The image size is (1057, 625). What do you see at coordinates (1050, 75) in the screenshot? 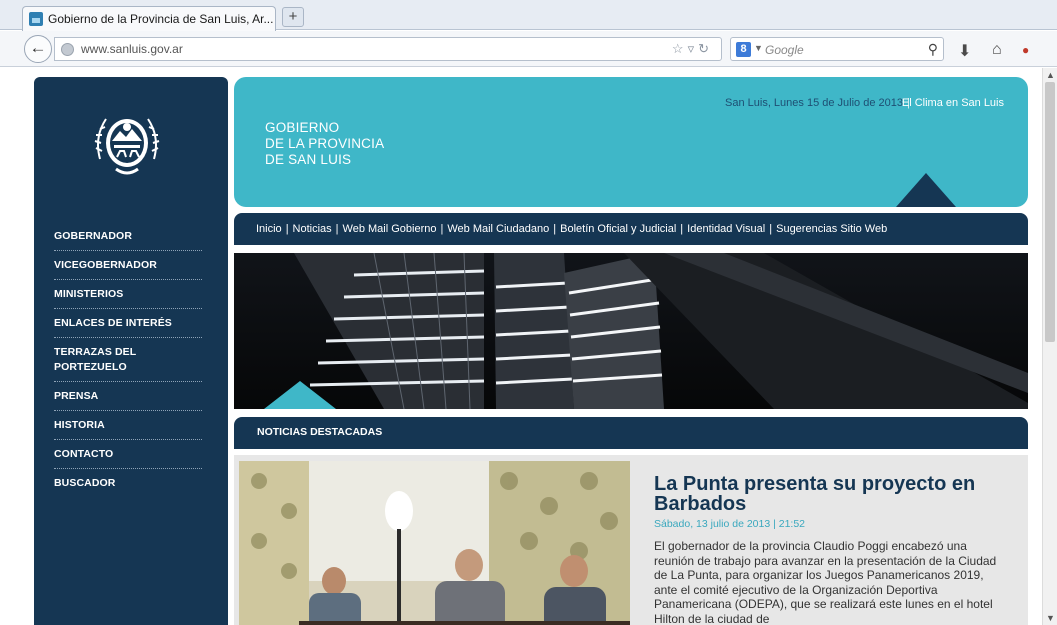
I see `page-scroll-up-icon: ▲` at bounding box center [1050, 75].